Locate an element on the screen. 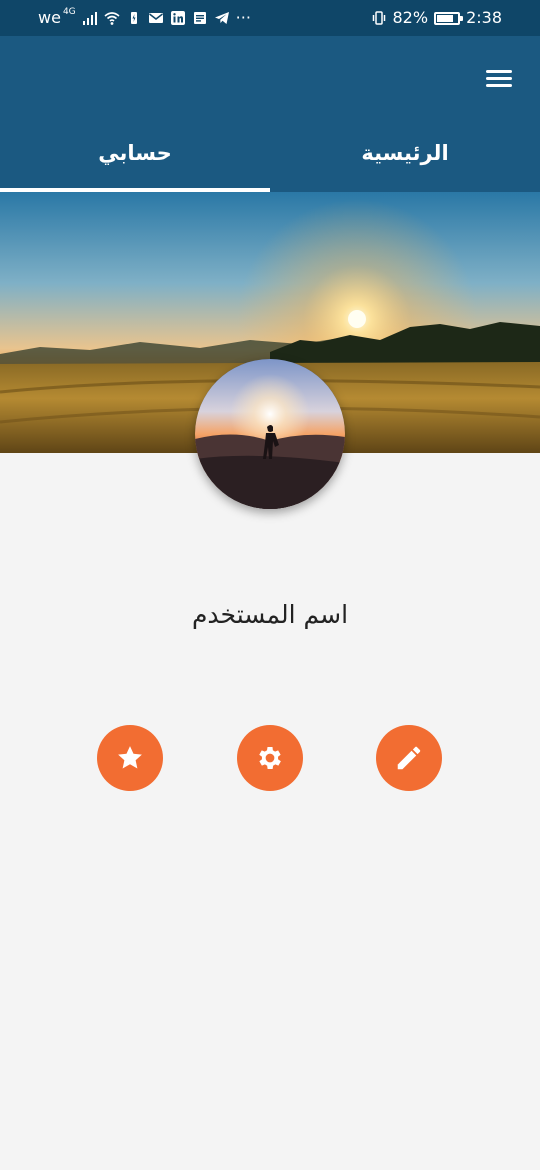  network-type-label: 4G is located at coordinates (69, 12).